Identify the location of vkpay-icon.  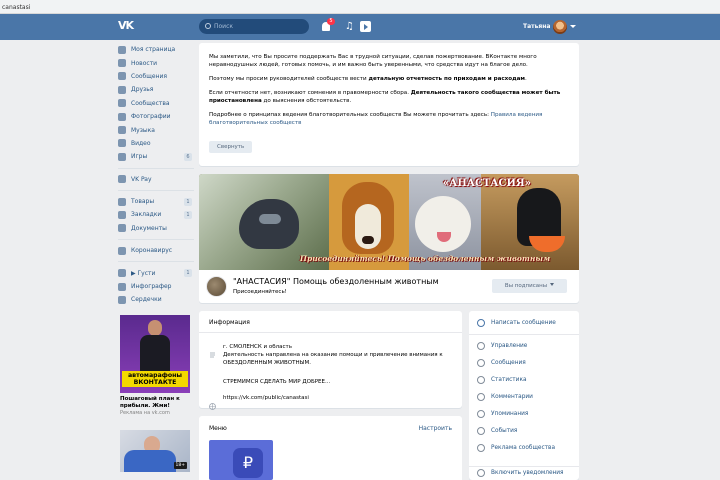
(122, 179).